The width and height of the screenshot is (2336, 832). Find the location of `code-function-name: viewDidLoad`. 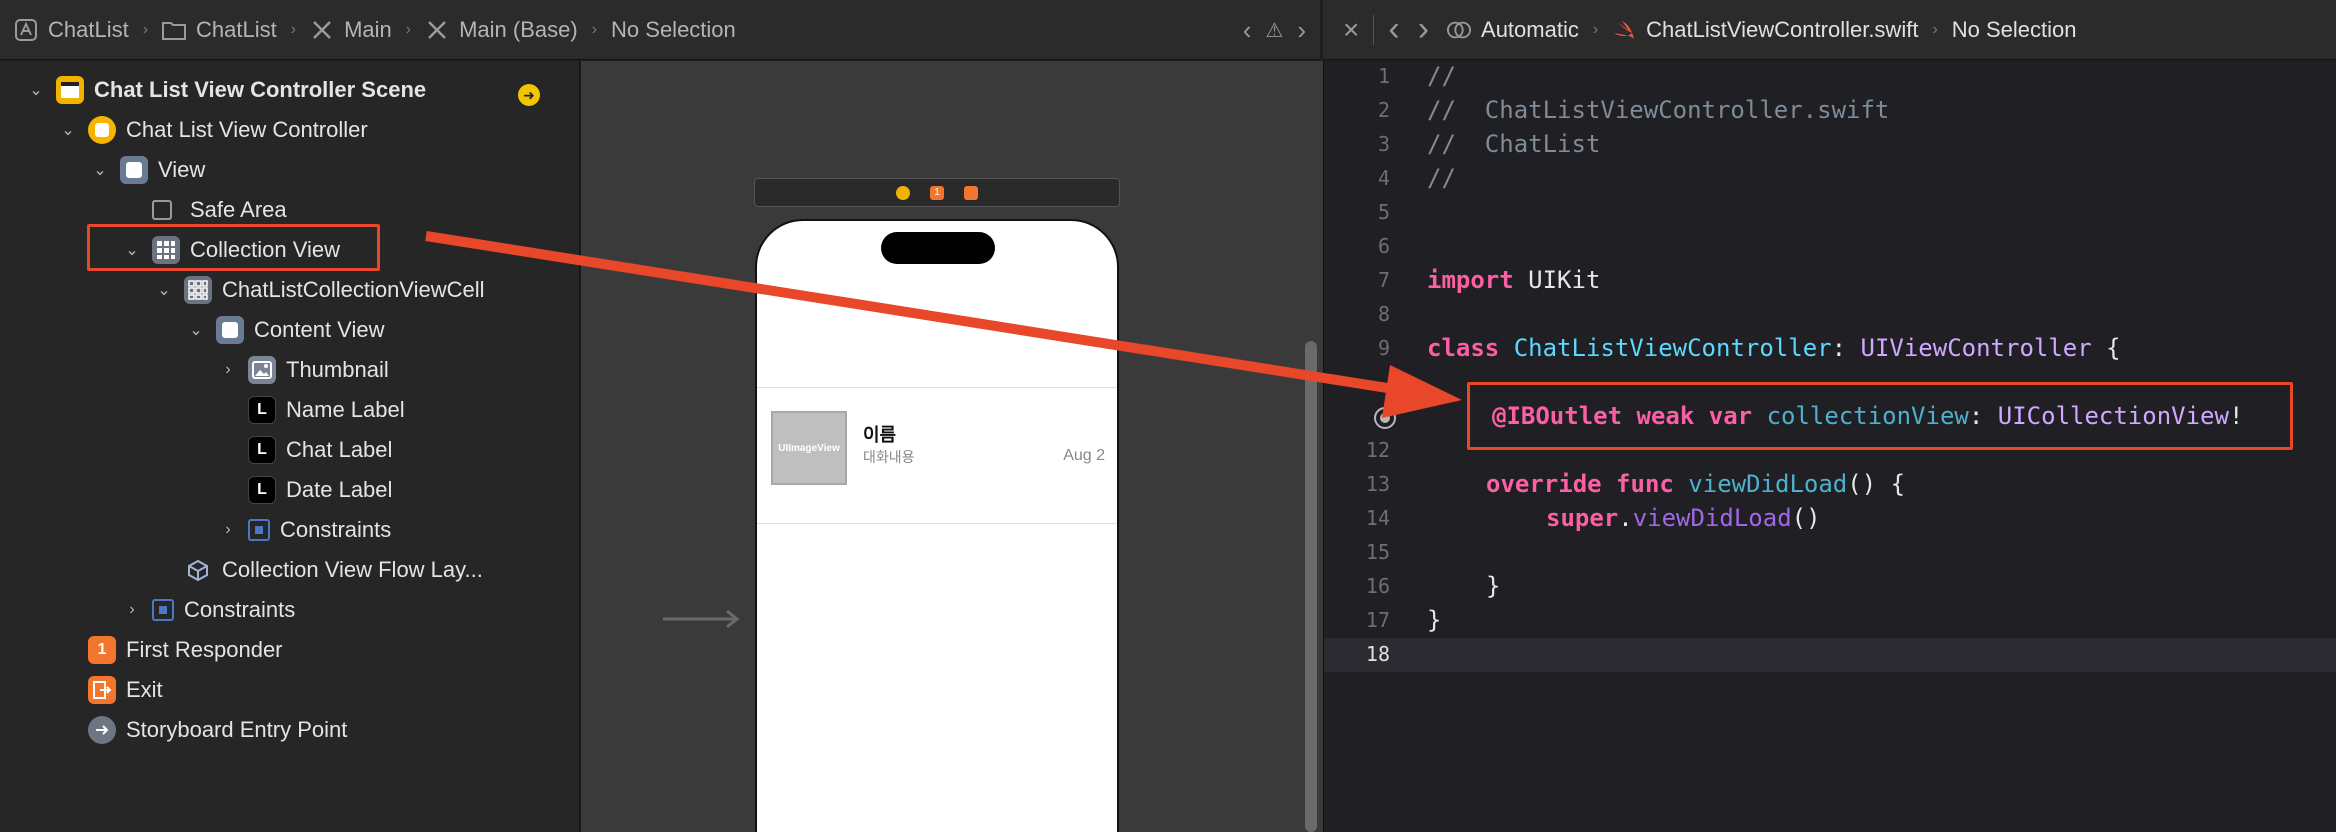

code-function-name: viewDidLoad is located at coordinates (1768, 484).